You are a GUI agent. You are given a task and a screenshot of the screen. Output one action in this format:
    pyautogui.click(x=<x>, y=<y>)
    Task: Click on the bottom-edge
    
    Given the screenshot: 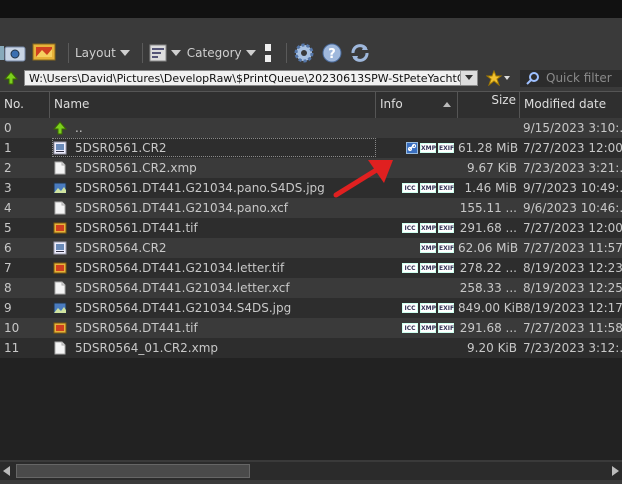 What is the action you would take?
    pyautogui.click(x=311, y=482)
    